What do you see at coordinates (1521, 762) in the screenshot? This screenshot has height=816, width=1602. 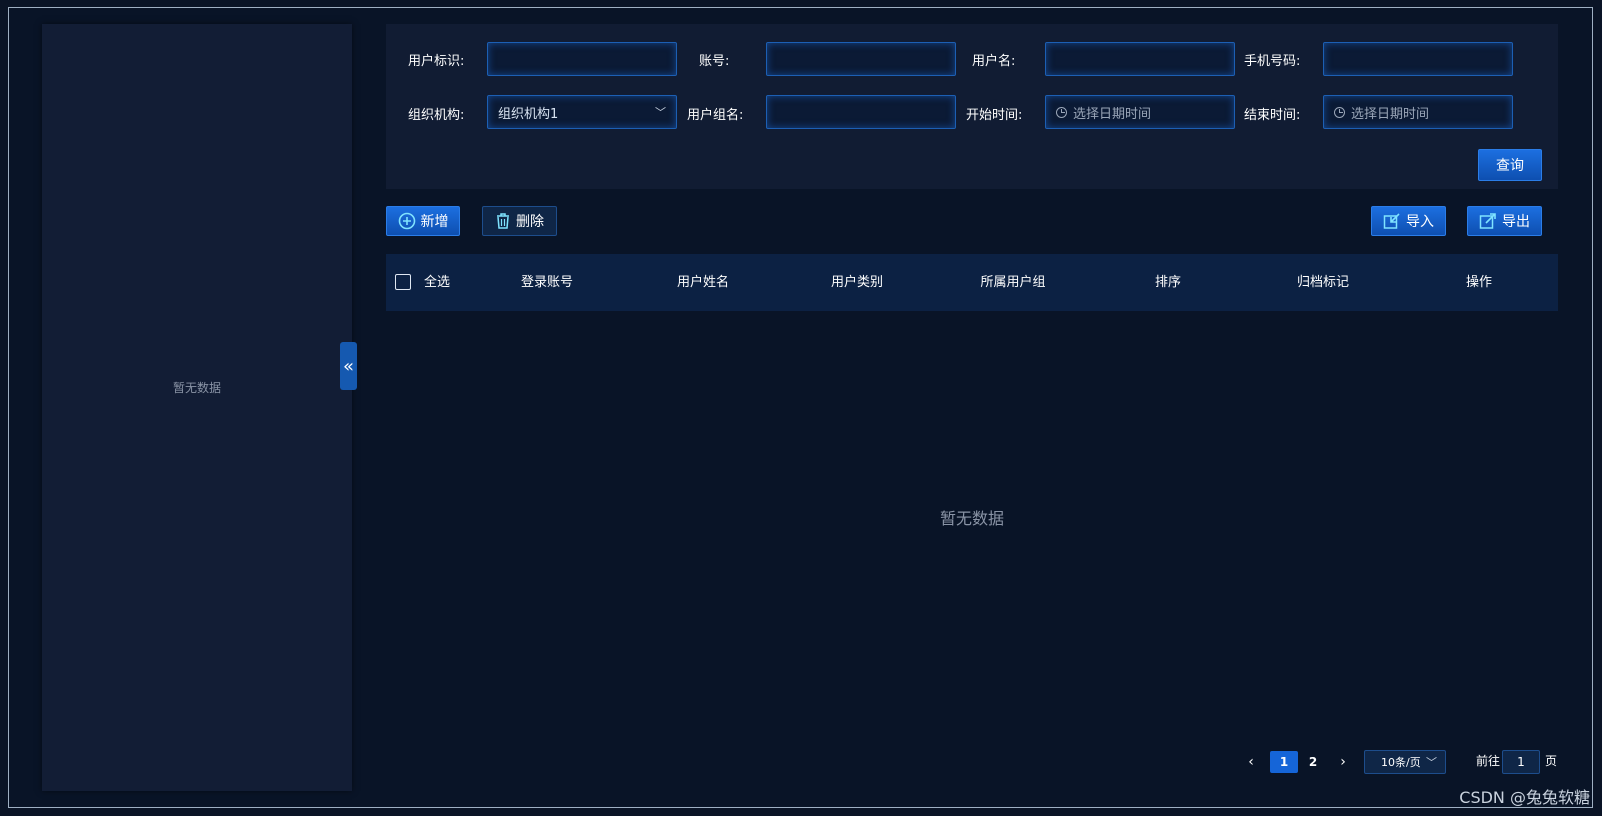 I see `goto-page-input` at bounding box center [1521, 762].